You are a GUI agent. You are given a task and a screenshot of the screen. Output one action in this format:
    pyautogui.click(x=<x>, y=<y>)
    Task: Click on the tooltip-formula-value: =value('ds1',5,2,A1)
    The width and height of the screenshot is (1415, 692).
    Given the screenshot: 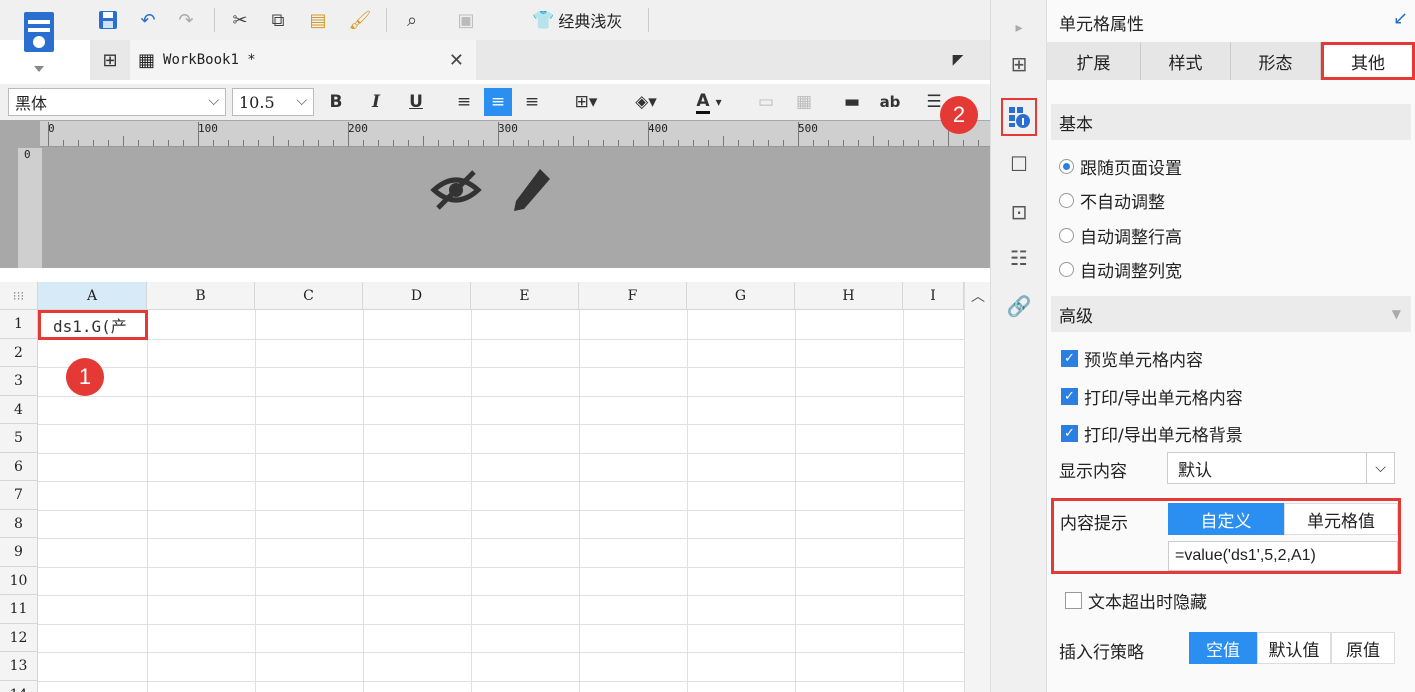 What is the action you would take?
    pyautogui.click(x=1245, y=555)
    